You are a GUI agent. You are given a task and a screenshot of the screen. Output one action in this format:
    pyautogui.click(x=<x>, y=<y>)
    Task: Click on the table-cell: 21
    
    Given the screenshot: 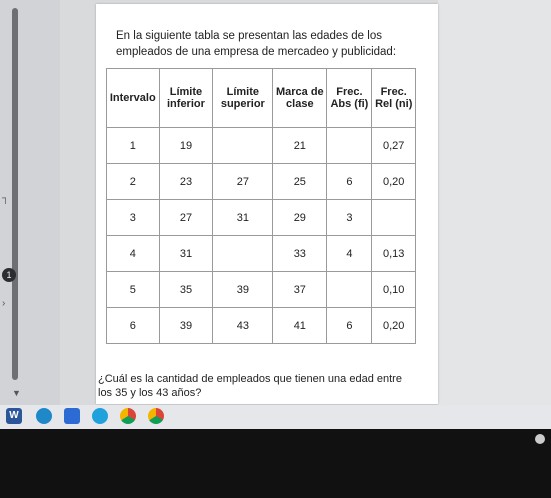 What is the action you would take?
    pyautogui.click(x=300, y=145)
    